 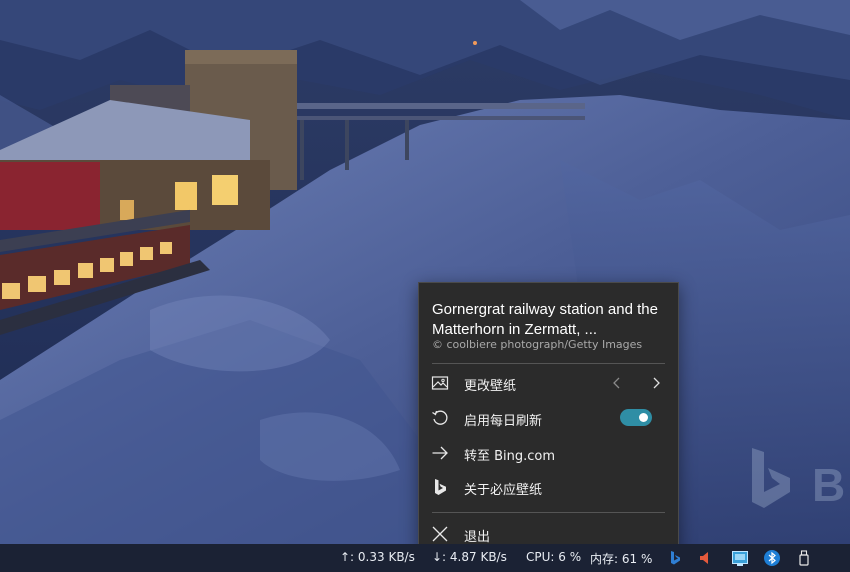 I want to click on menu-item-label: 启用每日刷新, so click(x=503, y=421).